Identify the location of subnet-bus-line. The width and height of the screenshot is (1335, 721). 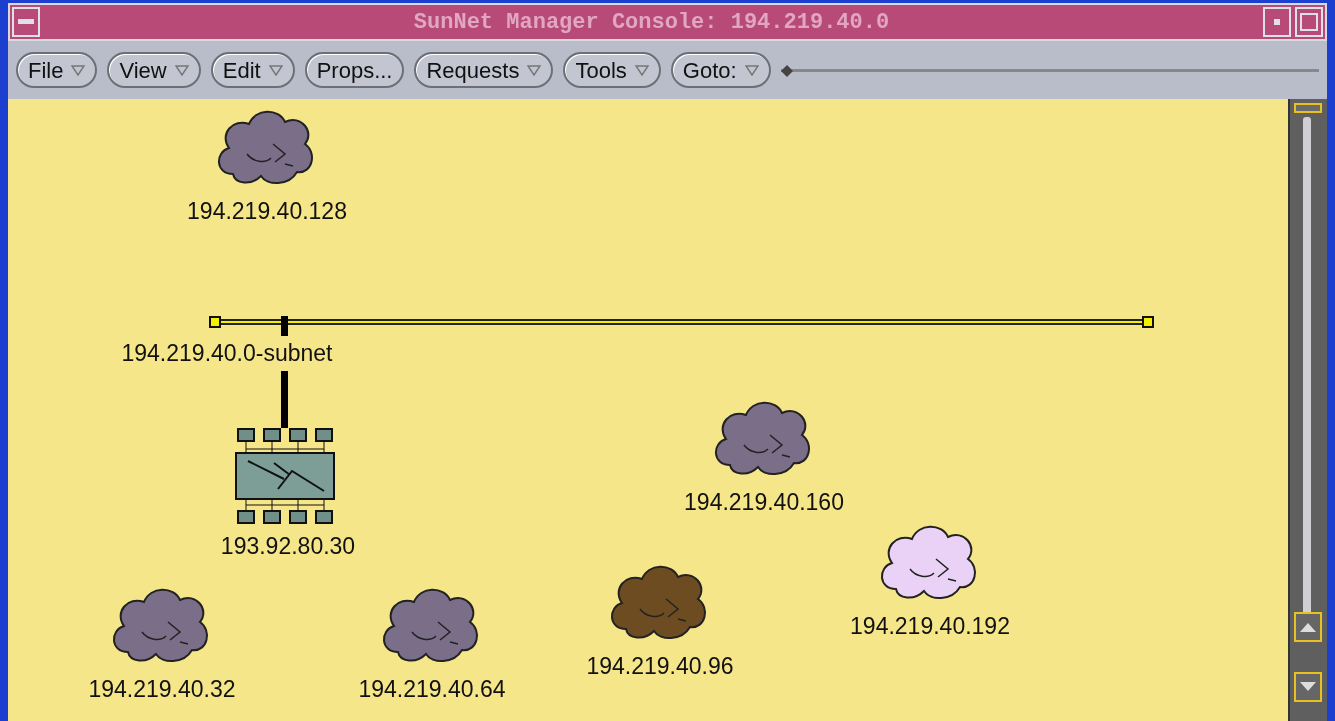
(681, 322).